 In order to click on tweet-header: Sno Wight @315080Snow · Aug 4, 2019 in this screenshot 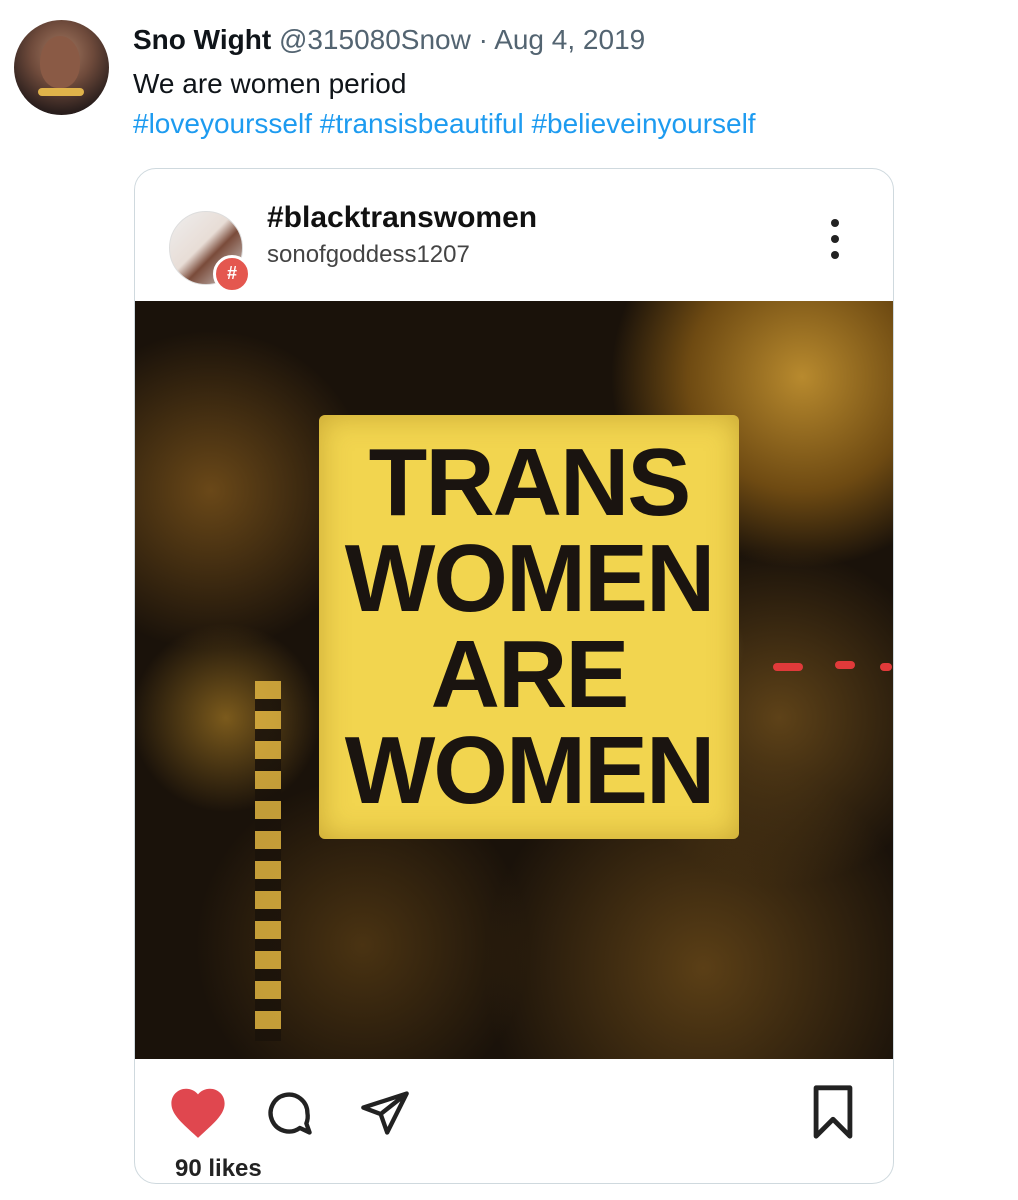, I will do `click(389, 40)`.